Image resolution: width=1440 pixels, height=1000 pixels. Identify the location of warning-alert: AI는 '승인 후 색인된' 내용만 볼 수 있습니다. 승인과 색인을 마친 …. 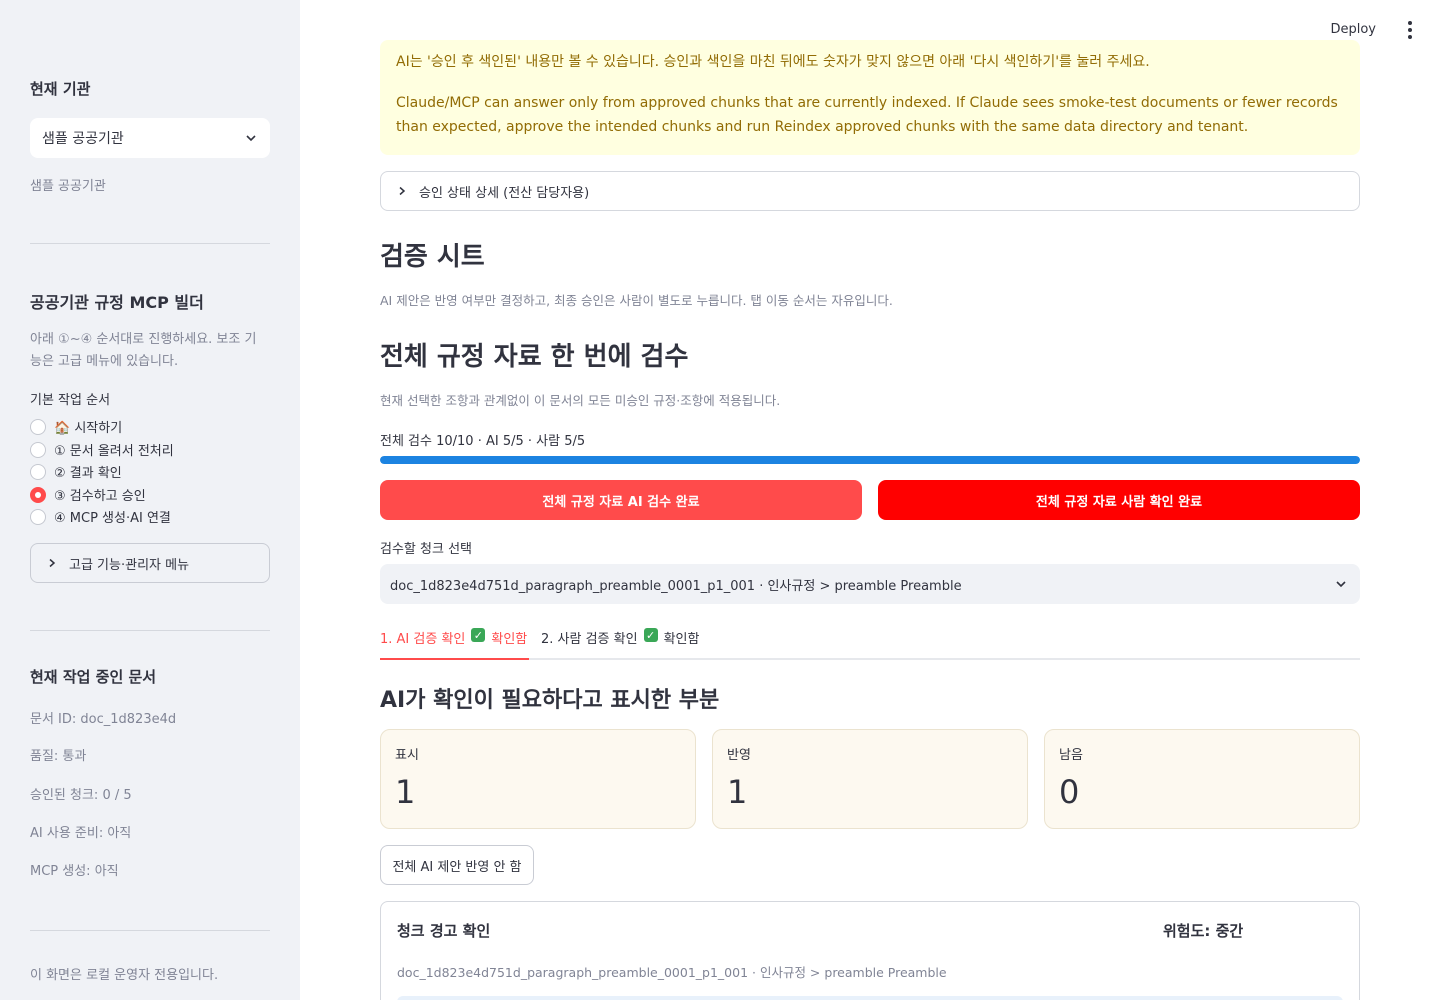
(870, 97).